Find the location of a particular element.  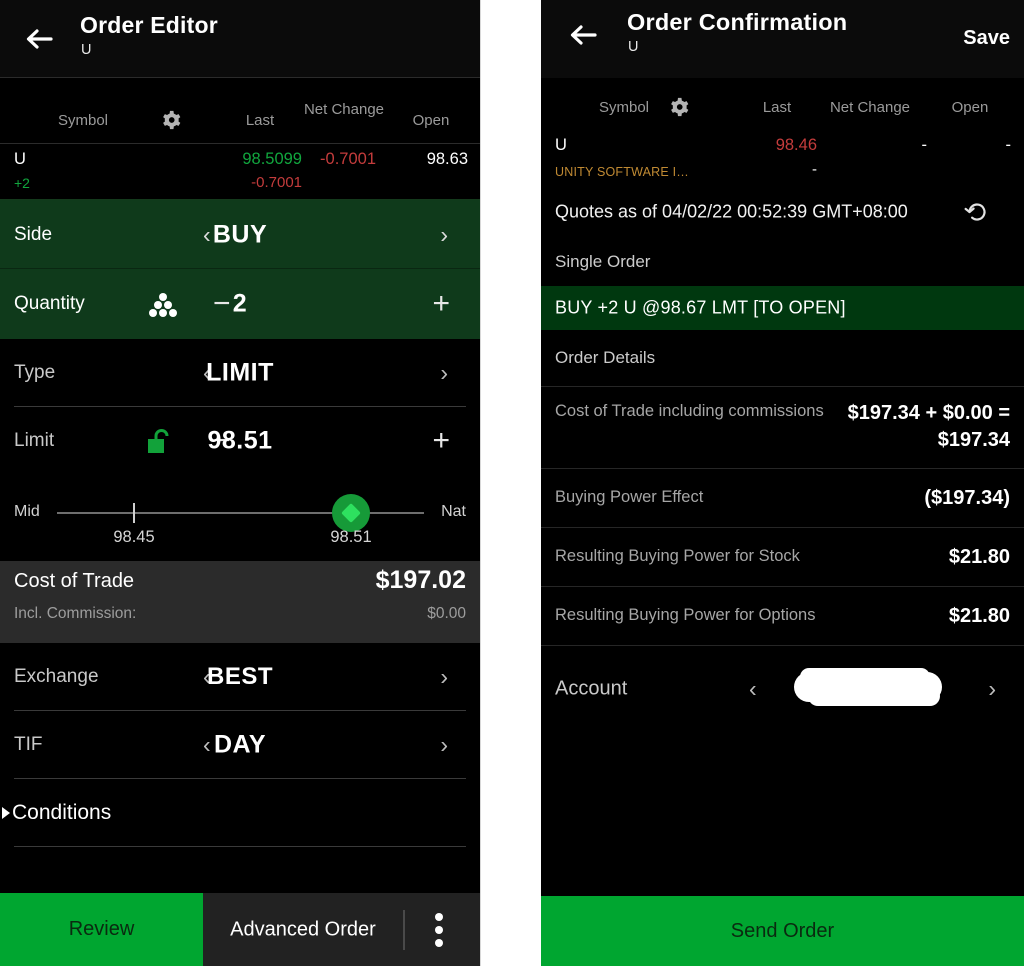

conditions-label: Conditions is located at coordinates (62, 812).